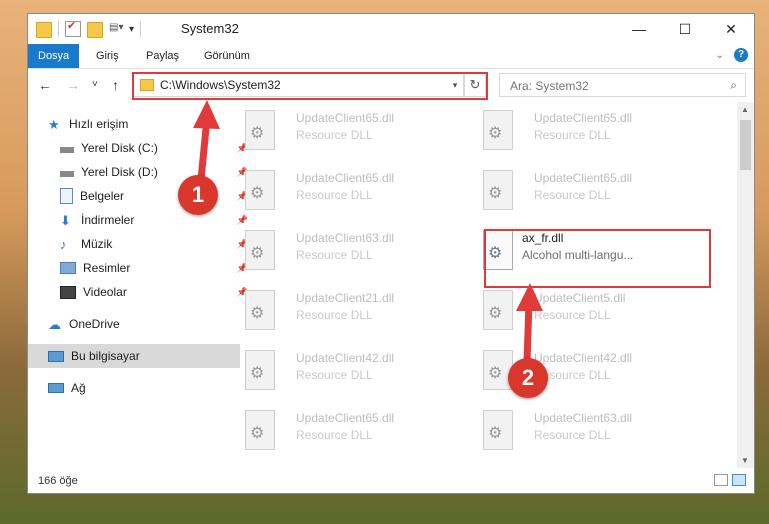 This screenshot has width=769, height=524. Describe the element at coordinates (115, 85) in the screenshot. I see `up-button: ↑` at that location.